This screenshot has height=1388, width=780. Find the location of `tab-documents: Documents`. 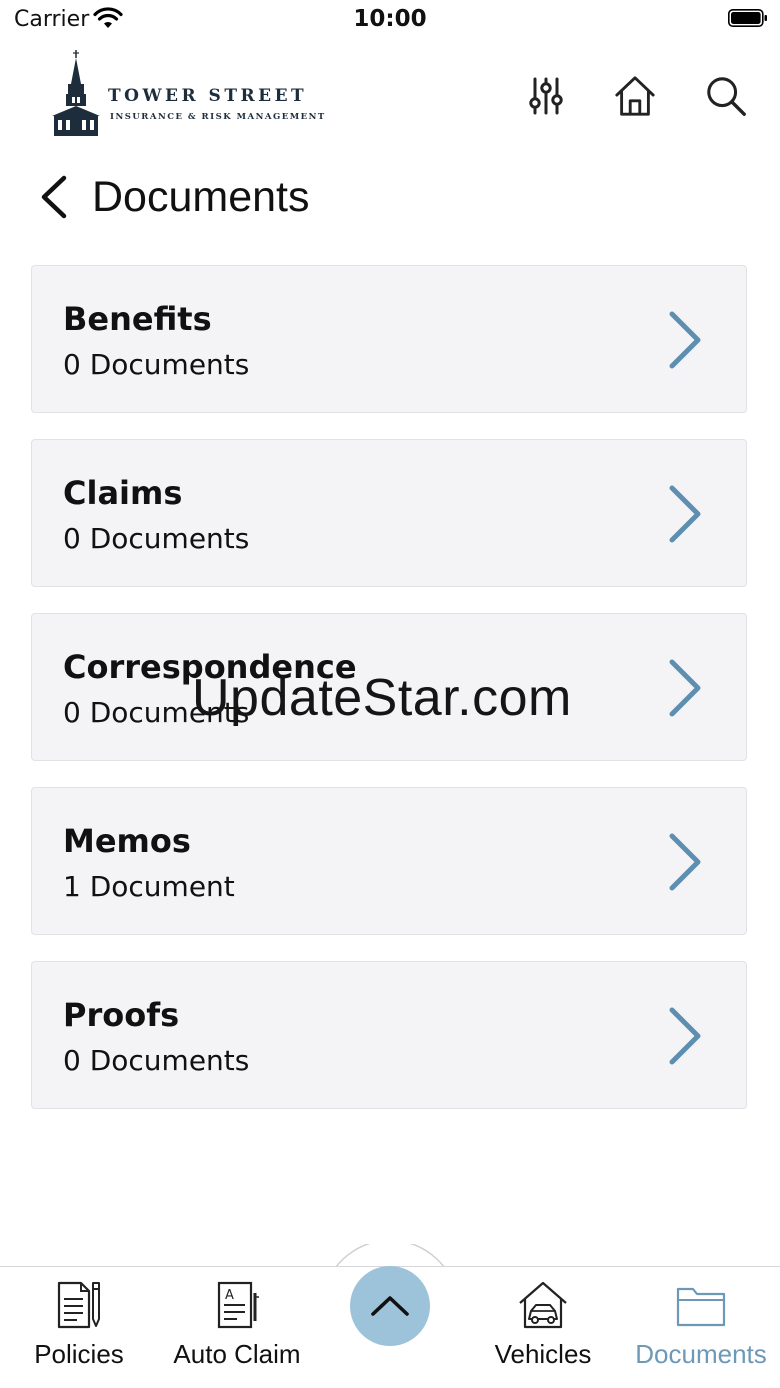

tab-documents: Documents is located at coordinates (701, 1327).